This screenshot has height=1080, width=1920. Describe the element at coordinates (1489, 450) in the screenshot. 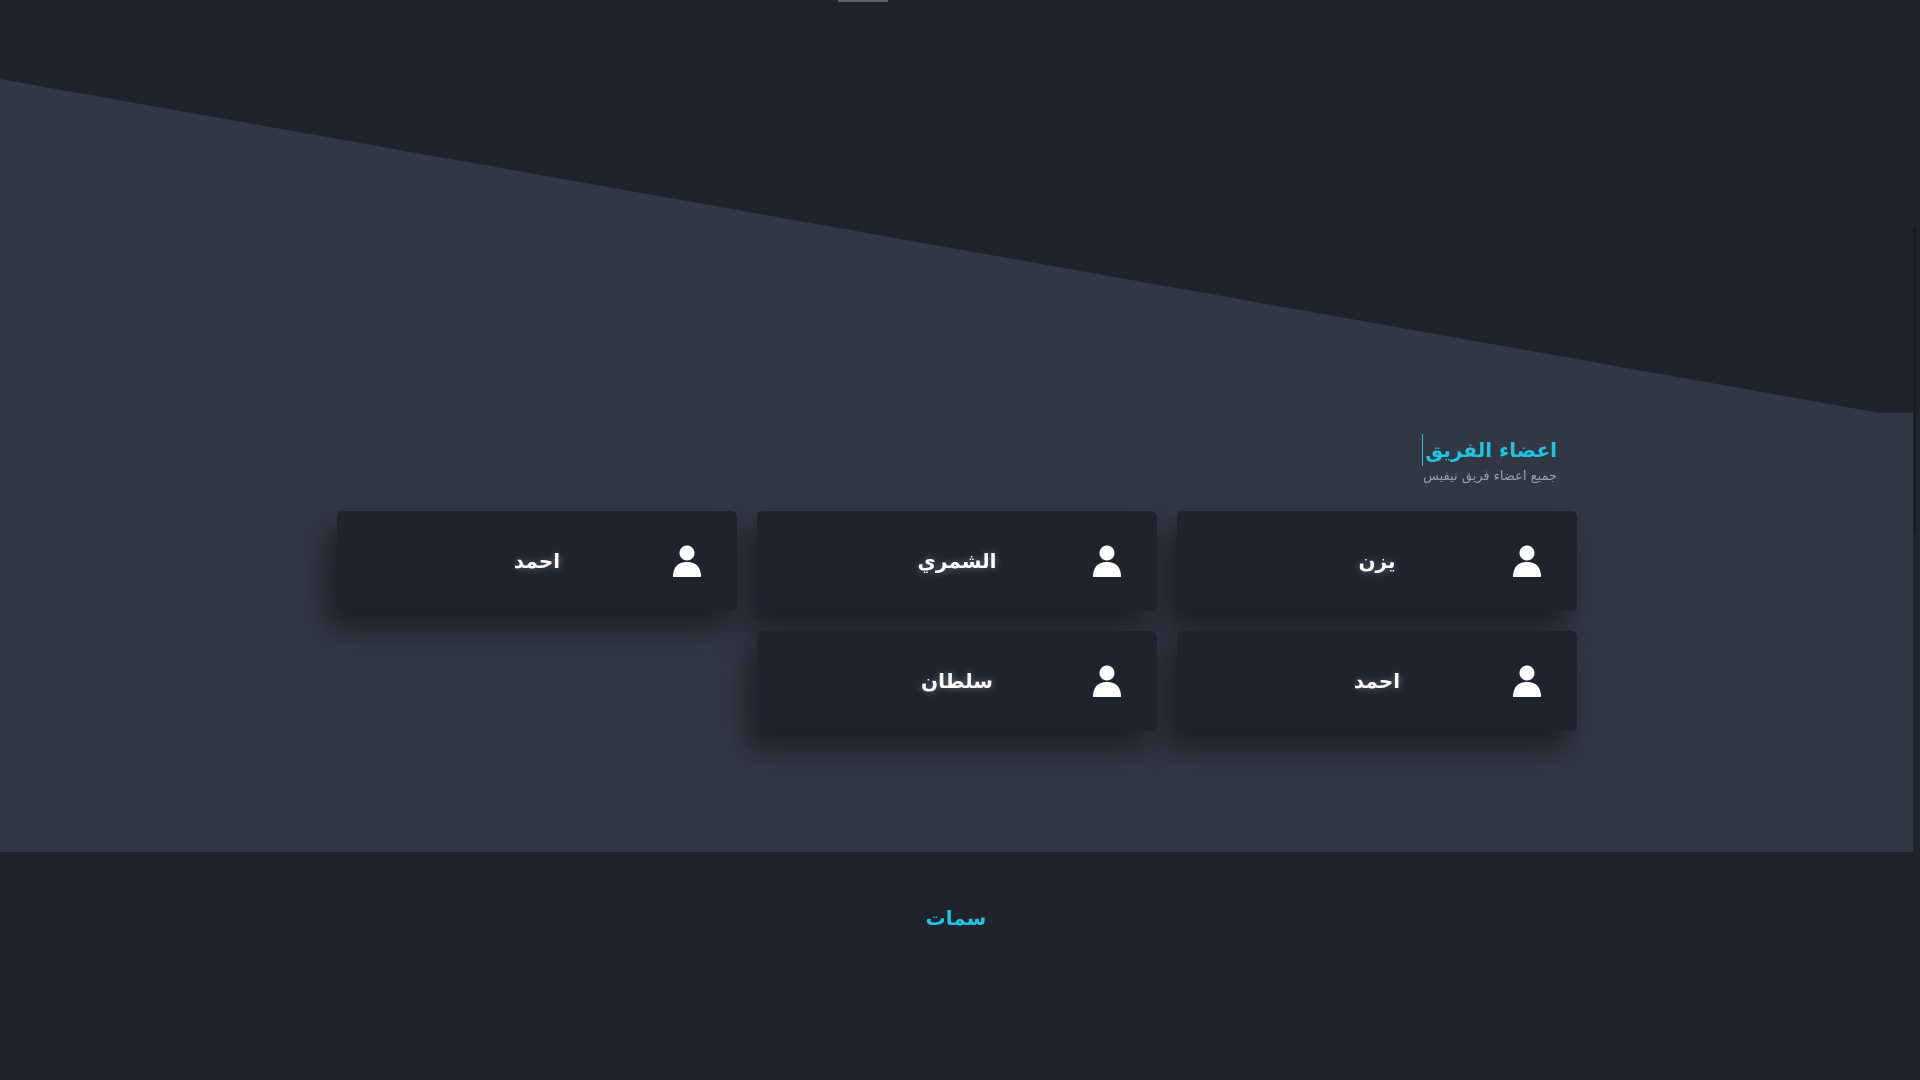

I see `section-title: اعضاء الفريق` at that location.